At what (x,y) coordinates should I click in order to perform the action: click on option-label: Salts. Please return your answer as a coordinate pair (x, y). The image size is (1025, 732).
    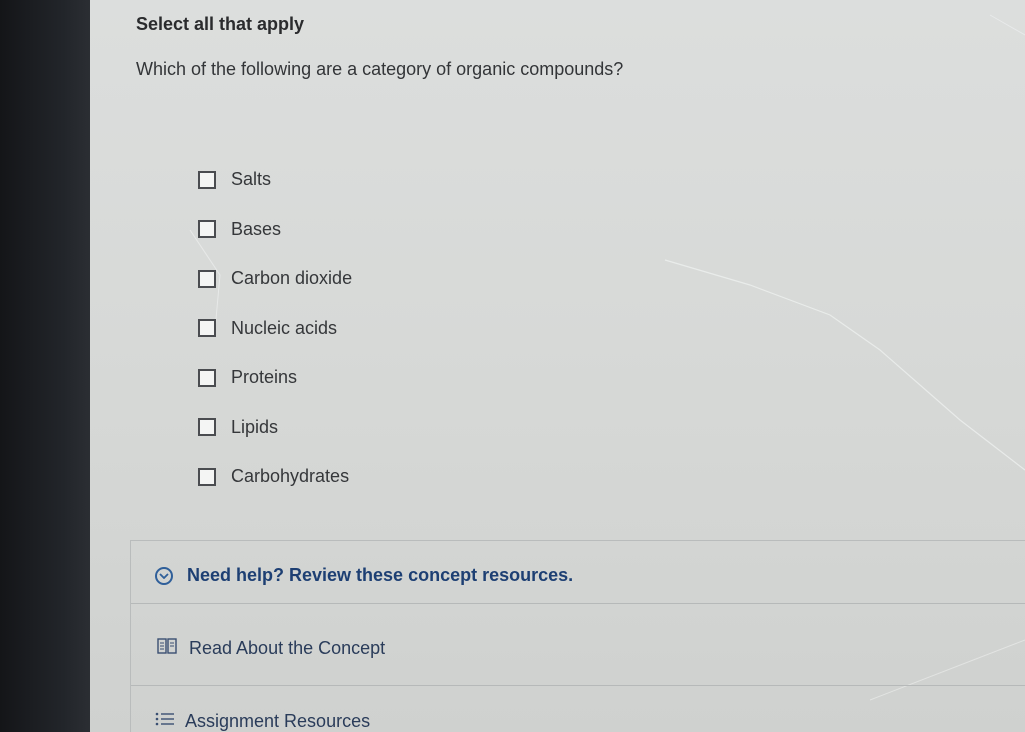
    Looking at the image, I should click on (251, 179).